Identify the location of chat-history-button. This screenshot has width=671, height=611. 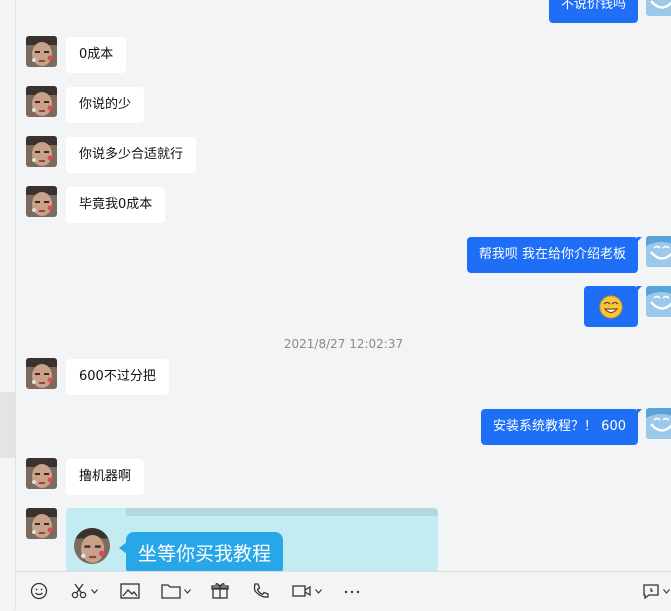
(656, 591).